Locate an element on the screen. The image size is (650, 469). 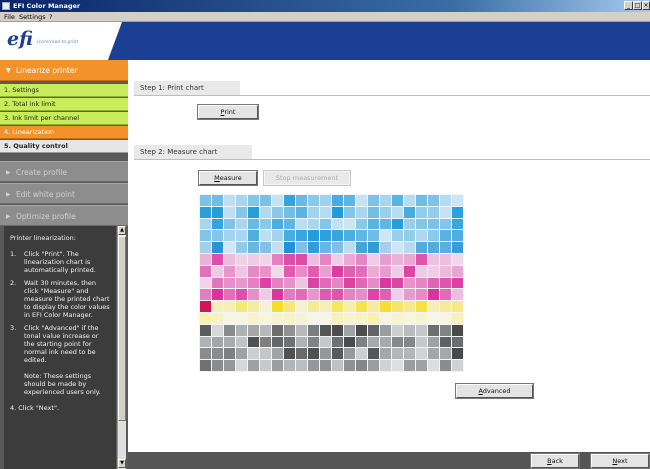
sidebar-step-total-ink-limit: 2. Total ink limit is located at coordinates (64, 104).